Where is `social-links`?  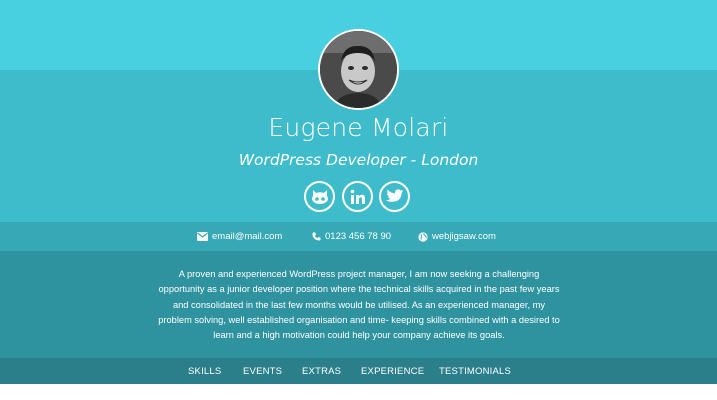 social-links is located at coordinates (358, 197).